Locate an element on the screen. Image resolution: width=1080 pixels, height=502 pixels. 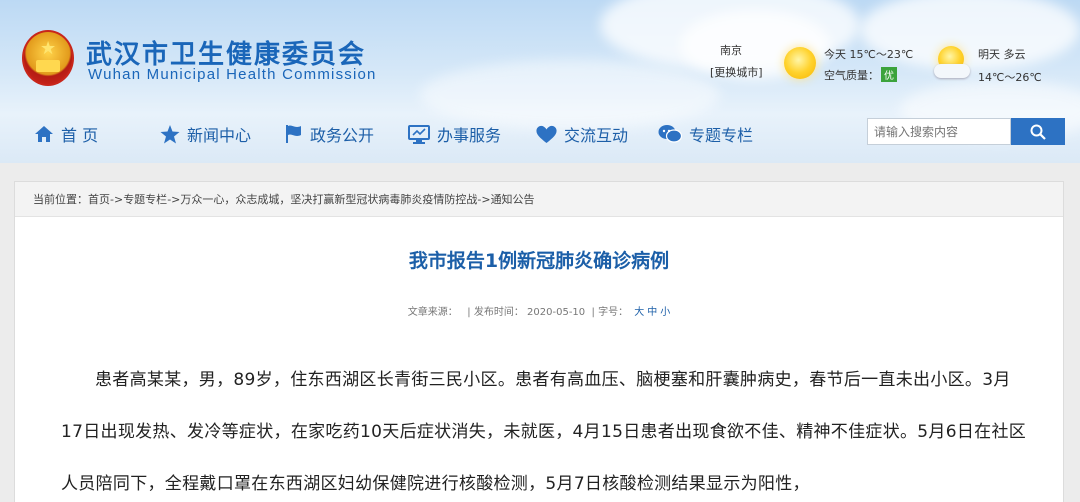
partly-cloudy-cloud-icon is located at coordinates (952, 71).